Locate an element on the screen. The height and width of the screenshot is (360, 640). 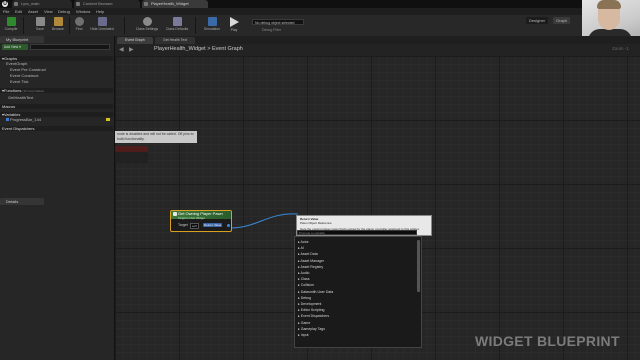
section-event-dispatchers: Event Dispatchers is located at coordinates (56, 128).